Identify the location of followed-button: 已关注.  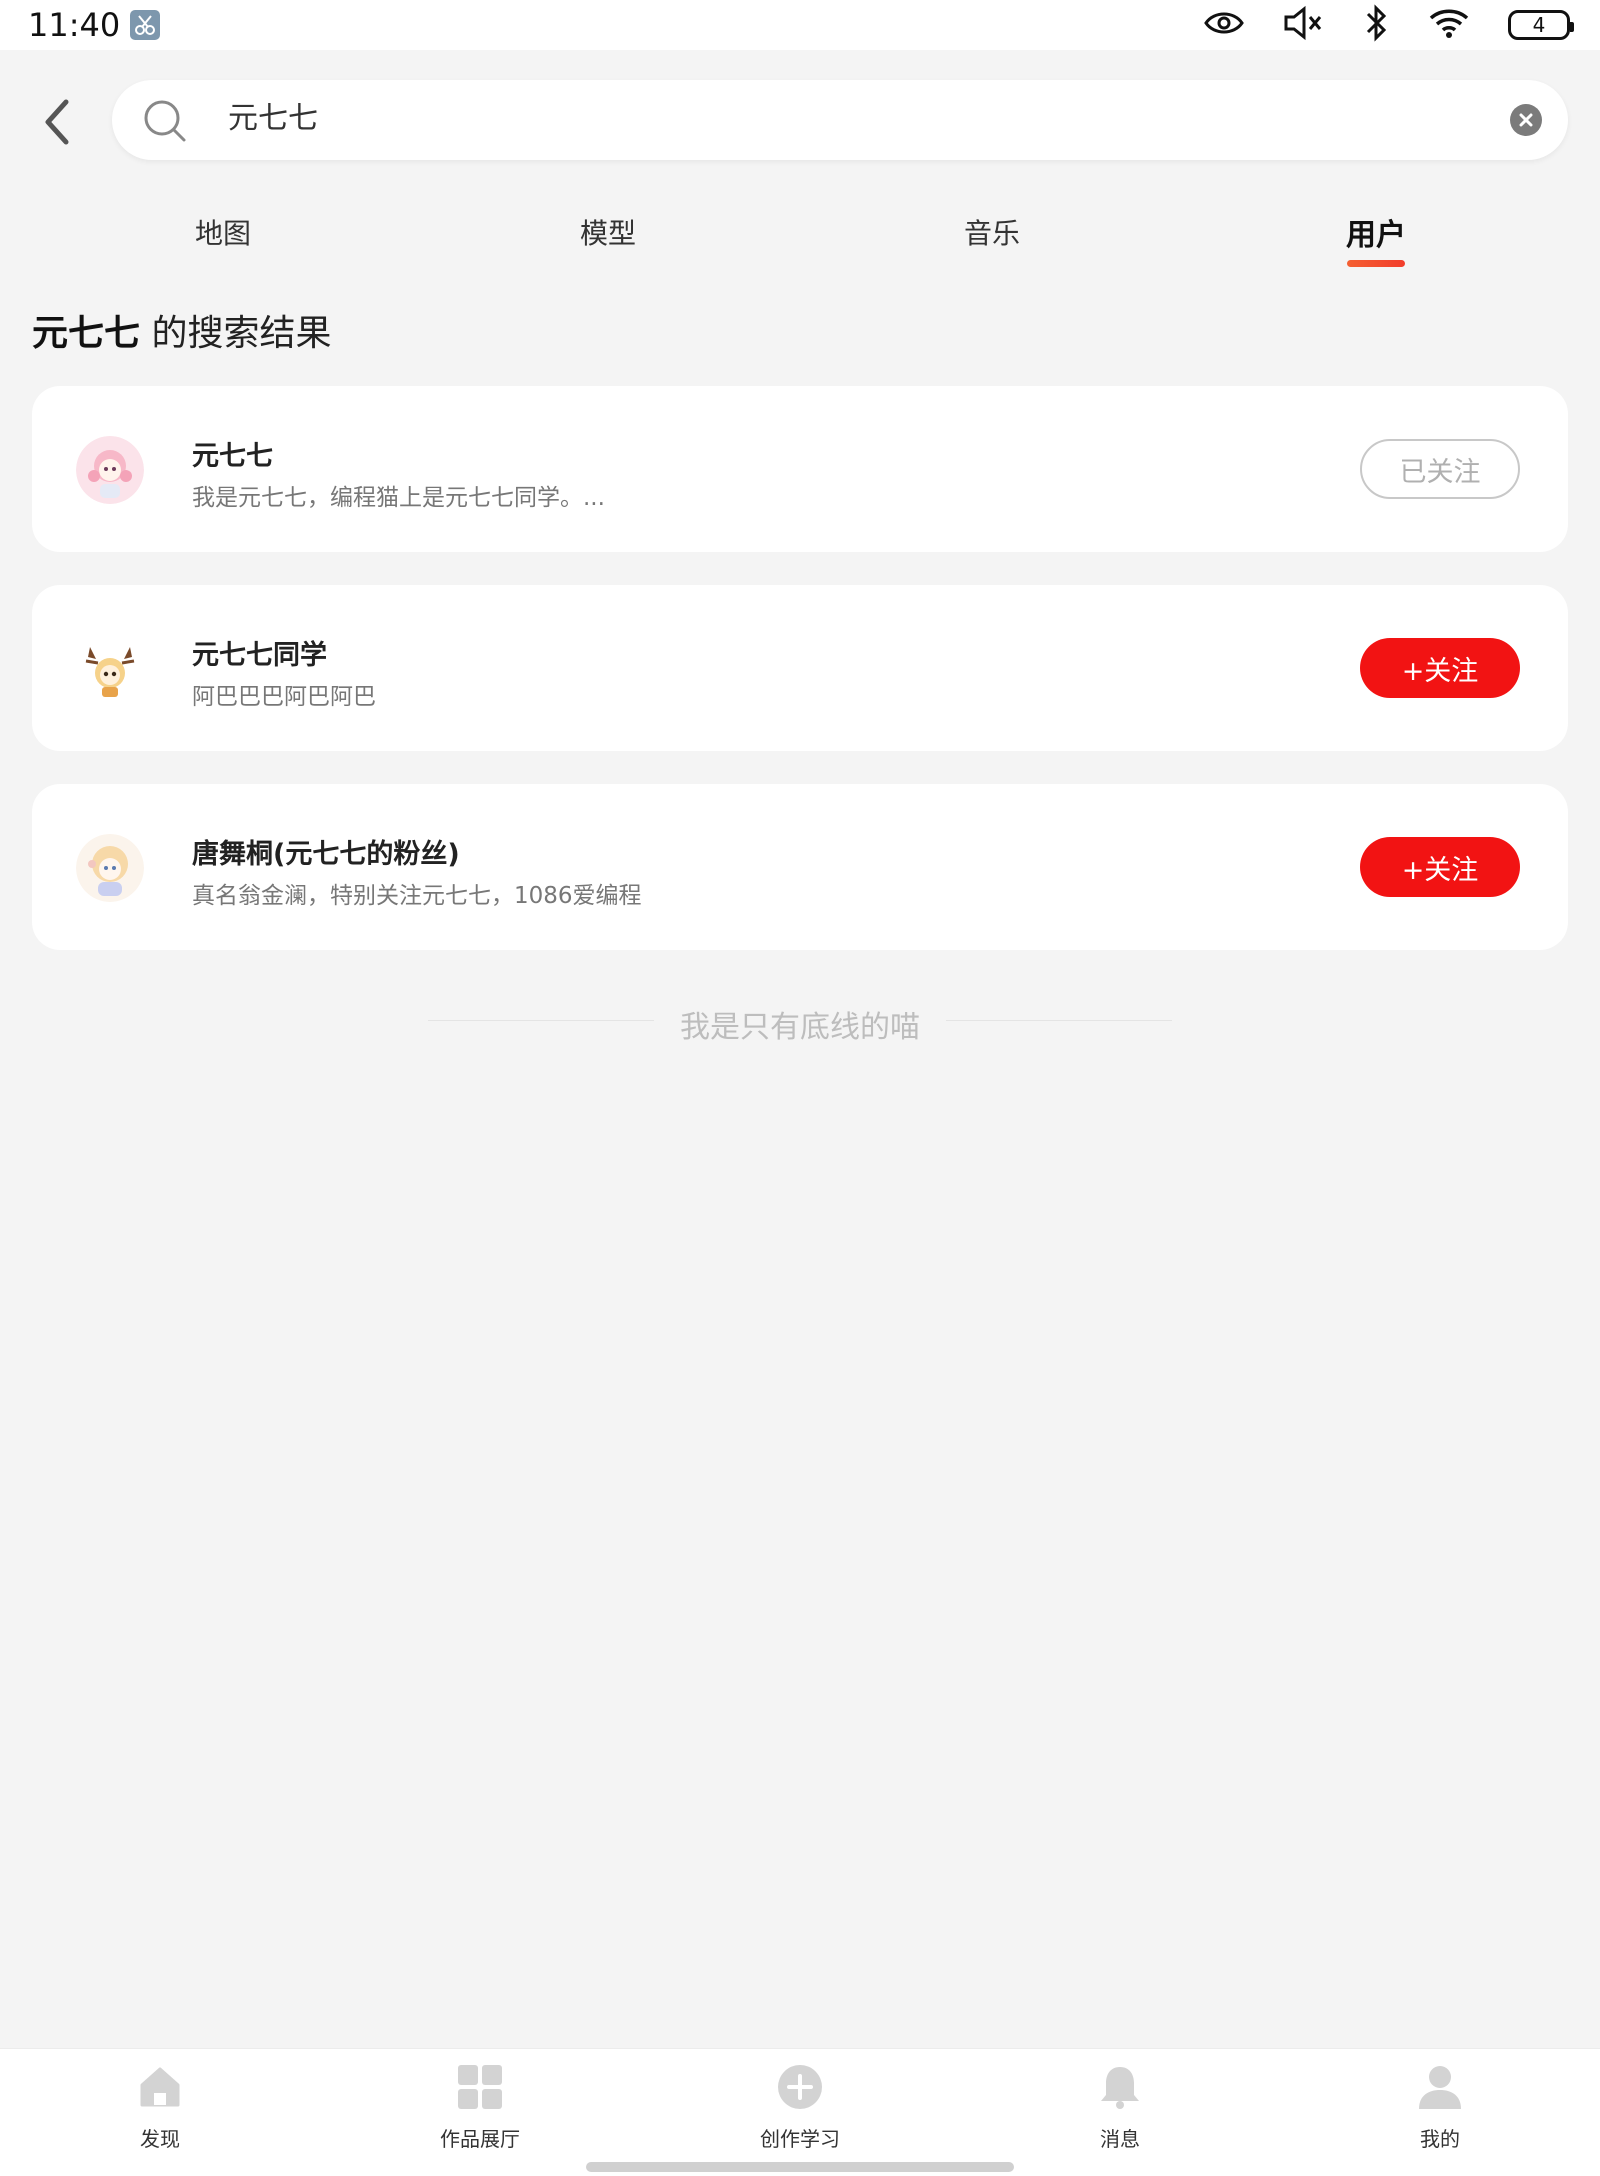
(1440, 469).